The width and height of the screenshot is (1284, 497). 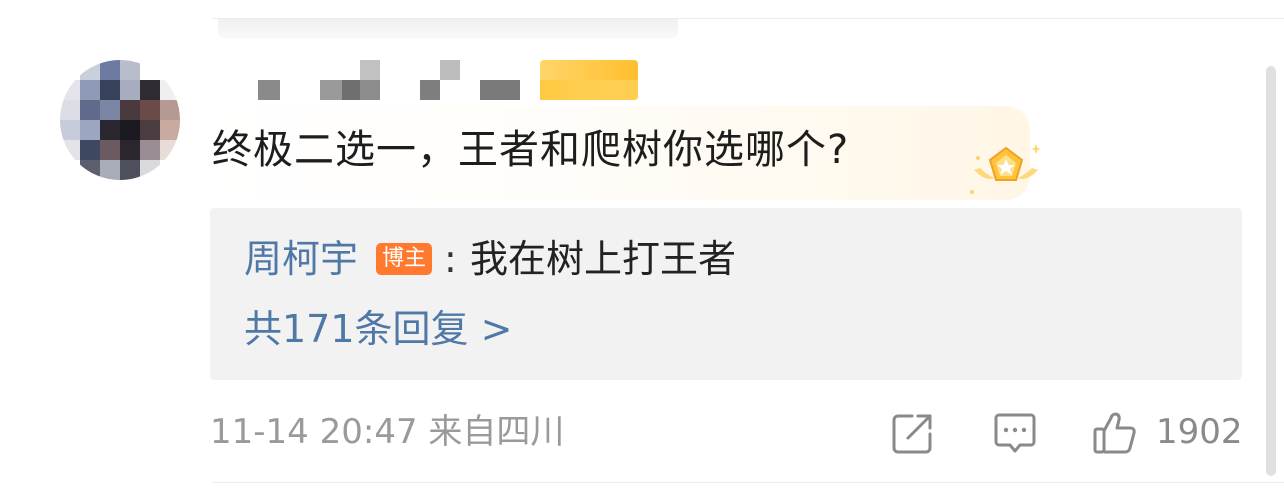 I want to click on scrollbar, so click(x=1271, y=271).